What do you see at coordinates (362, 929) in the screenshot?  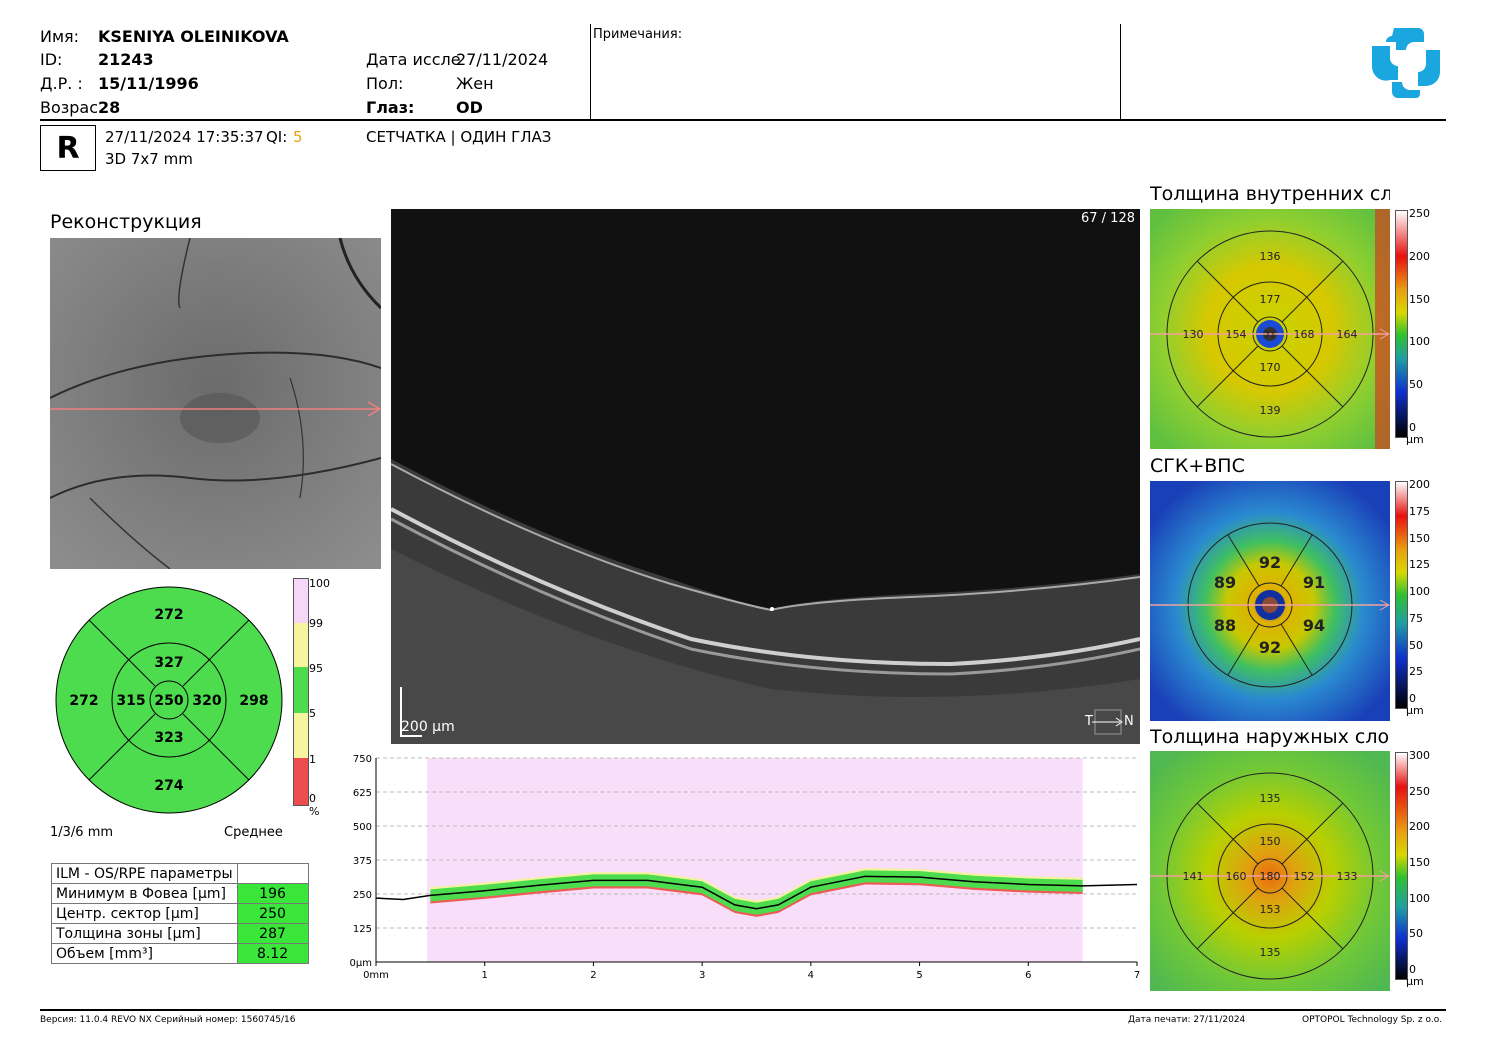 I see `y-tick-label: 125` at bounding box center [362, 929].